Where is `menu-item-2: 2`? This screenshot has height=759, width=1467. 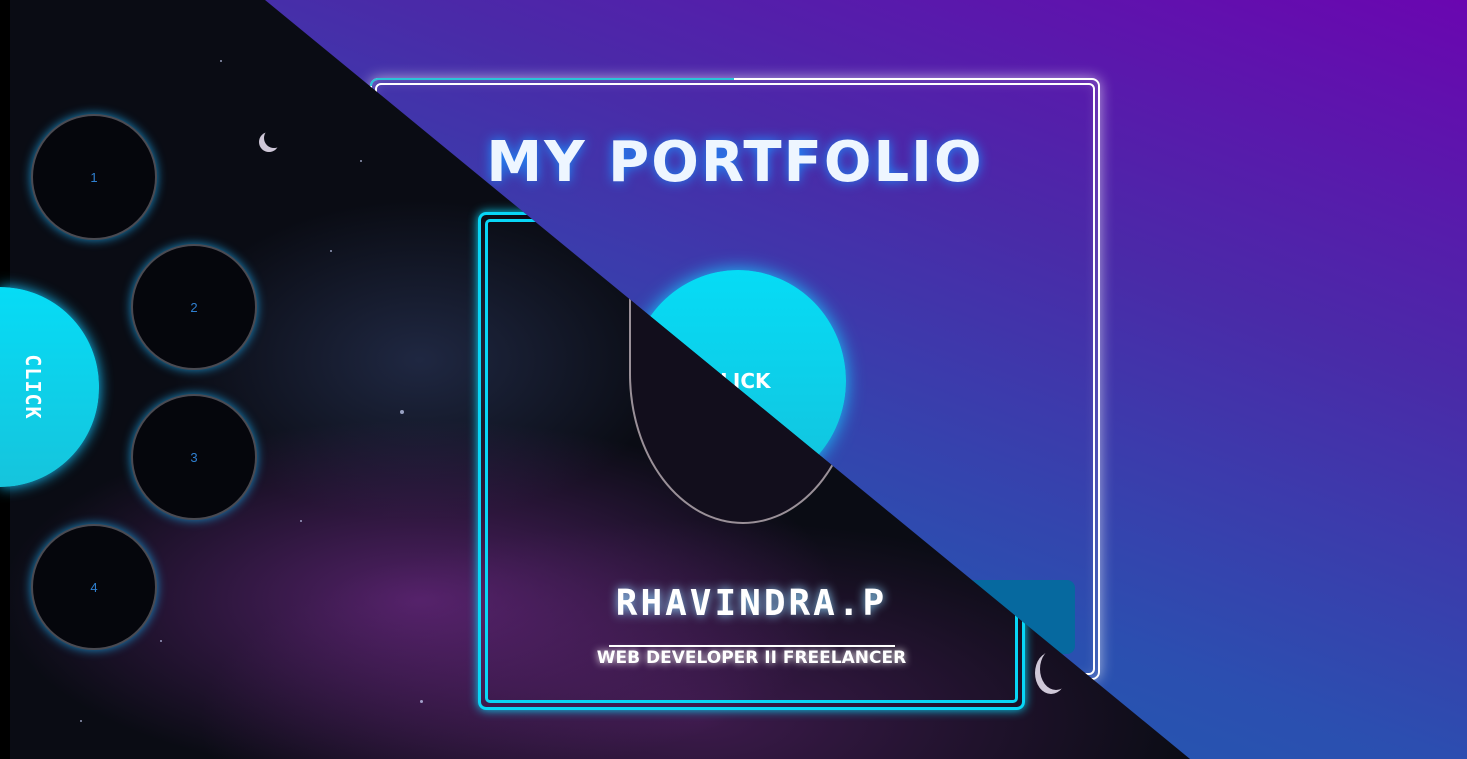
menu-item-2: 2 is located at coordinates (194, 307).